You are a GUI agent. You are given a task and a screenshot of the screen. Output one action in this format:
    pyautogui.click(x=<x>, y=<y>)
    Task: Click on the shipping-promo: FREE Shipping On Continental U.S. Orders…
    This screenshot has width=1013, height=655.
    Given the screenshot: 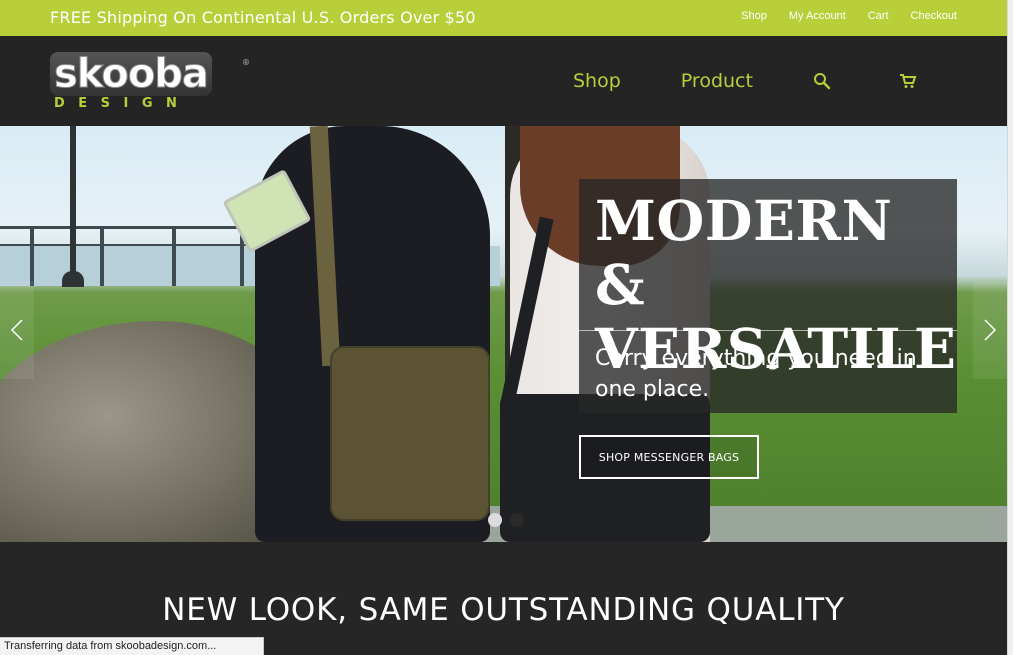 What is the action you would take?
    pyautogui.click(x=263, y=17)
    